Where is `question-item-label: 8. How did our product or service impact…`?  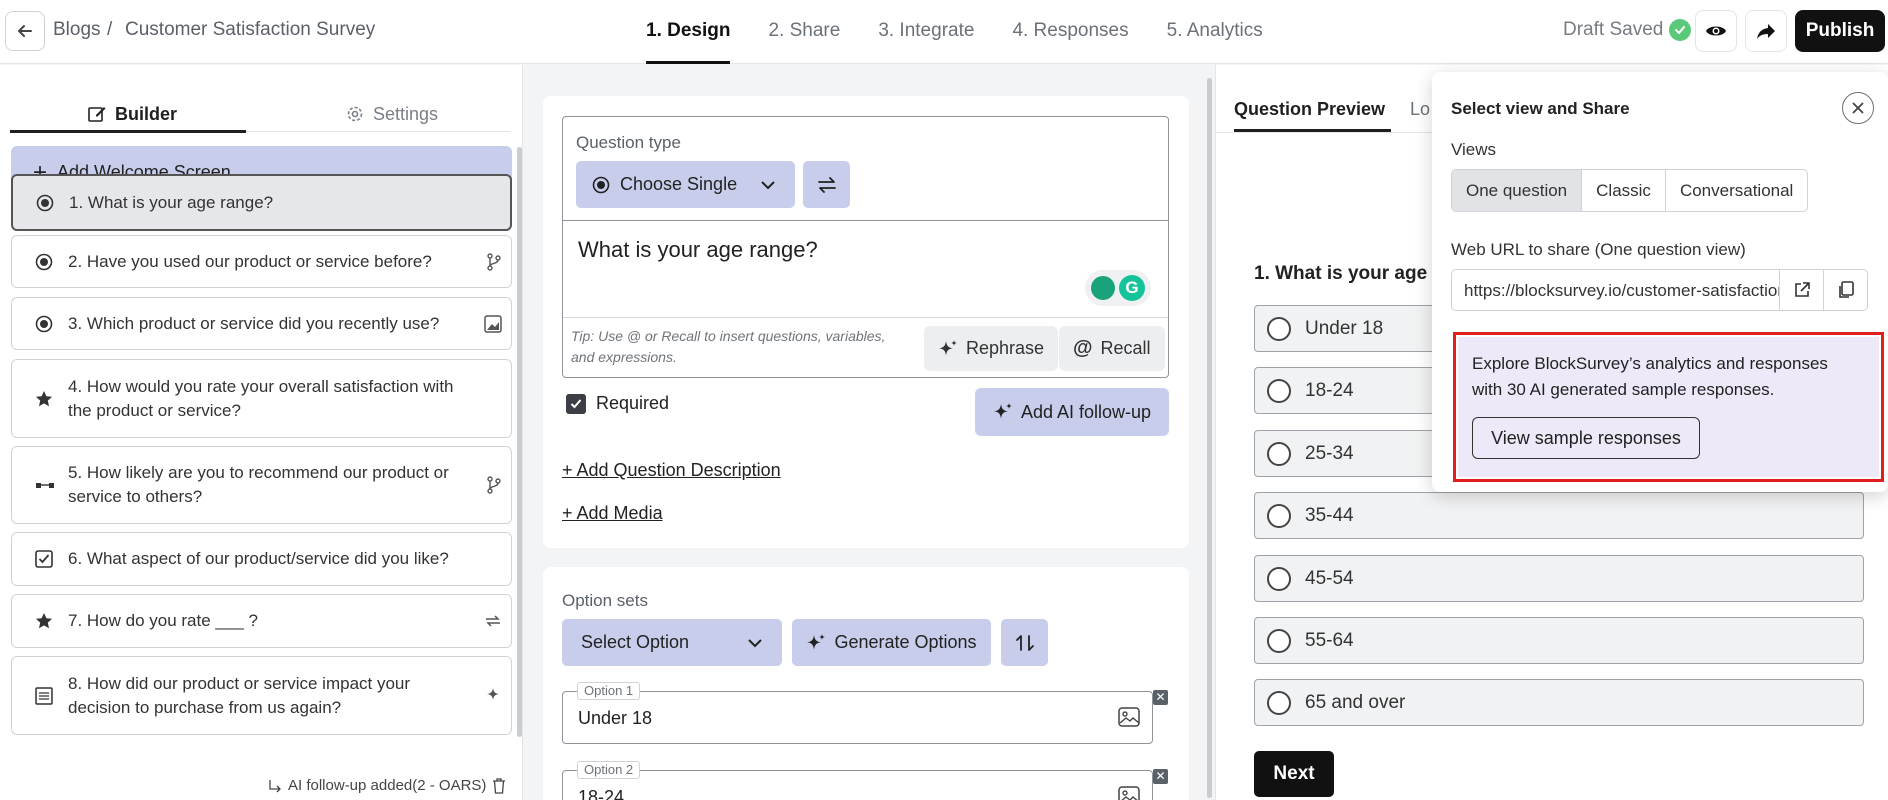 question-item-label: 8. How did our product or service impact… is located at coordinates (239, 695).